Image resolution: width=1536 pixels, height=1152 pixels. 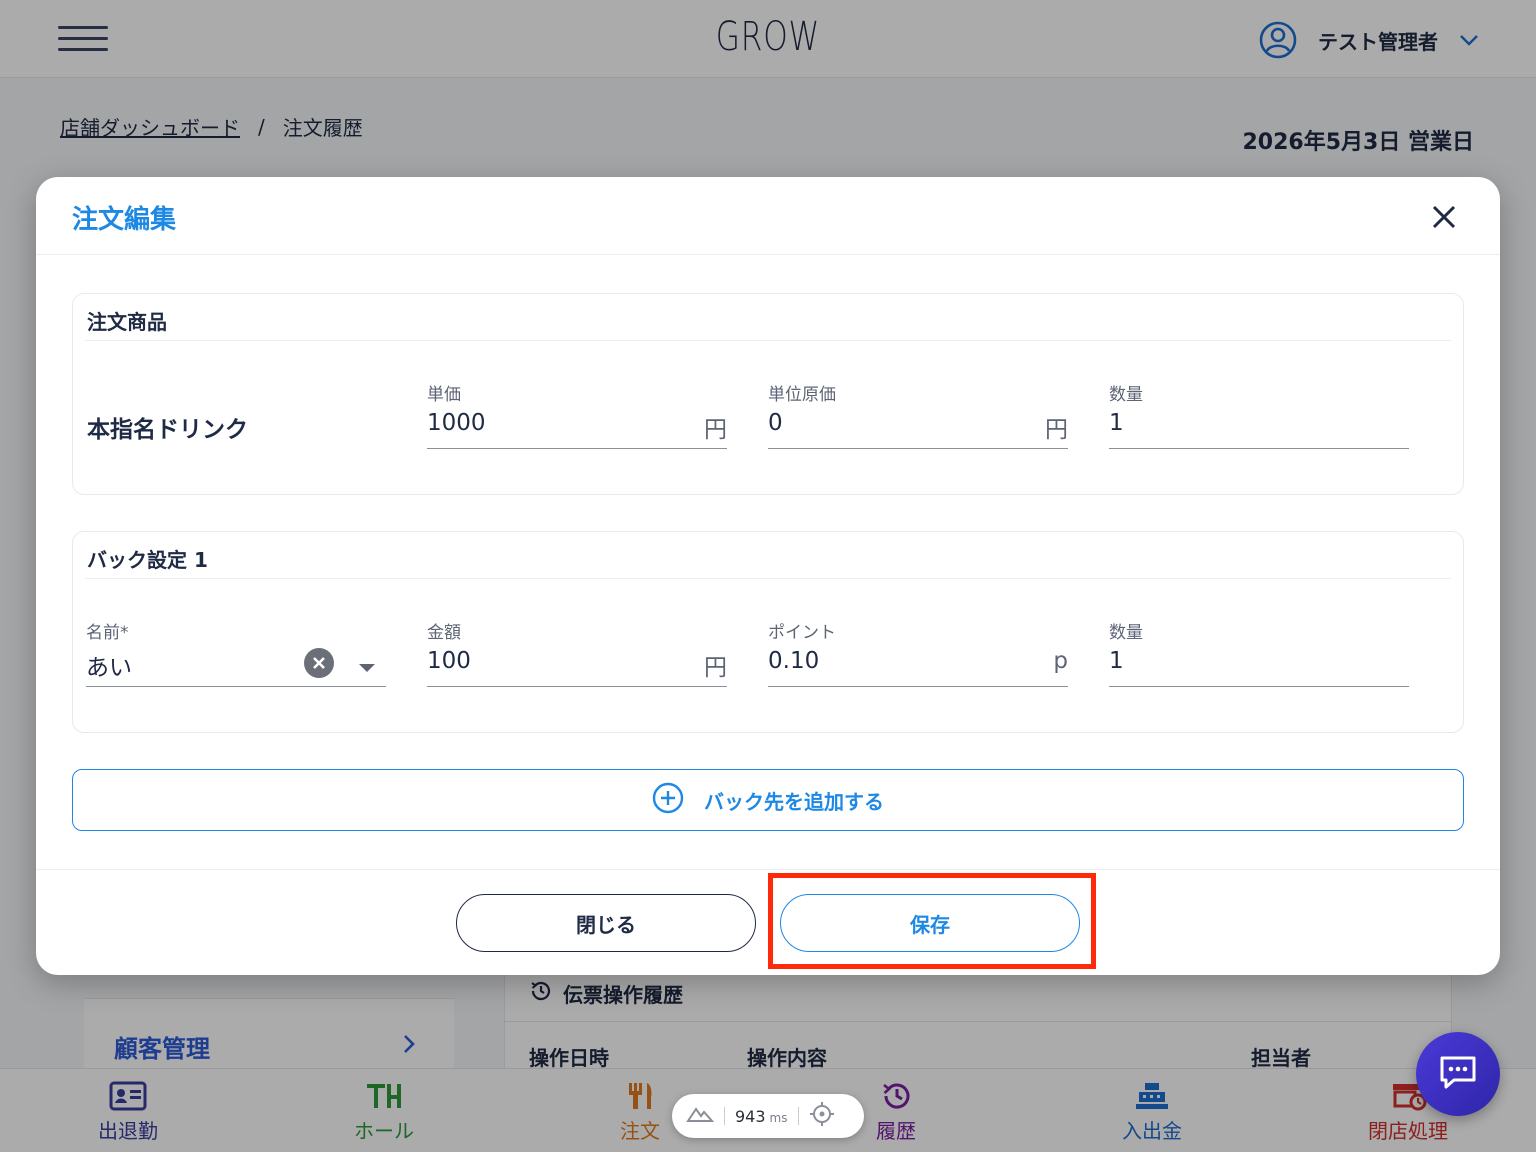 I want to click on chat-button, so click(x=1458, y=1074).